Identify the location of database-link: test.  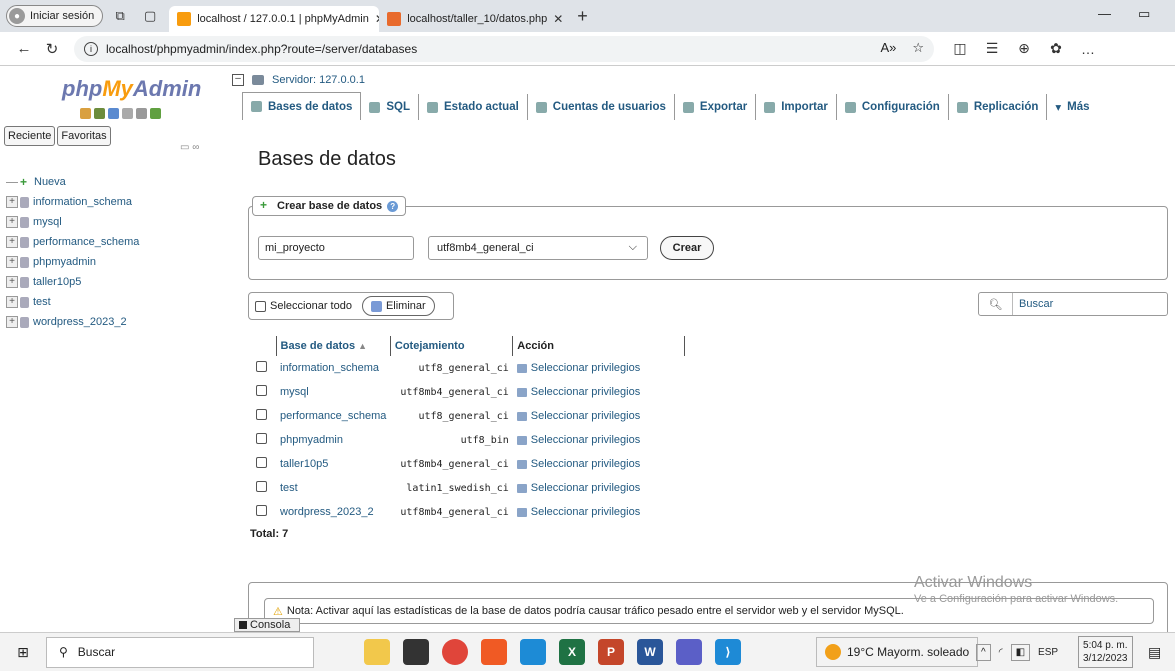
(333, 488).